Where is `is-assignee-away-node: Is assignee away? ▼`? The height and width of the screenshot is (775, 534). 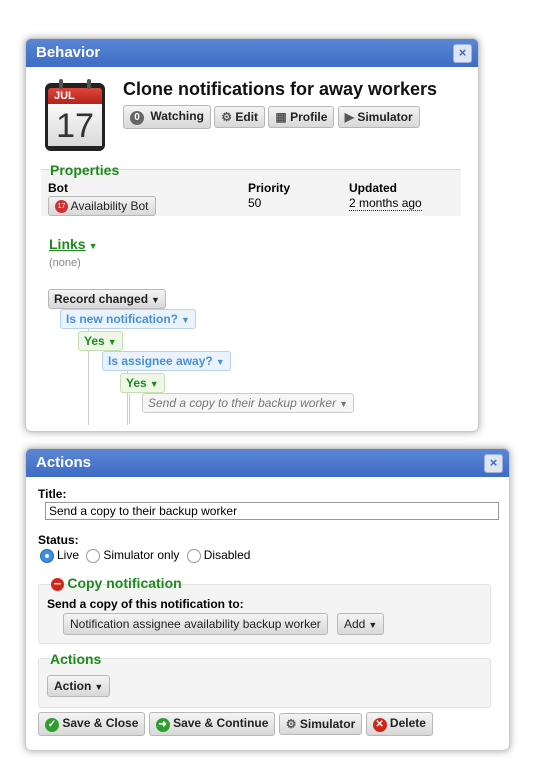
is-assignee-away-node: Is assignee away? ▼ is located at coordinates (166, 361).